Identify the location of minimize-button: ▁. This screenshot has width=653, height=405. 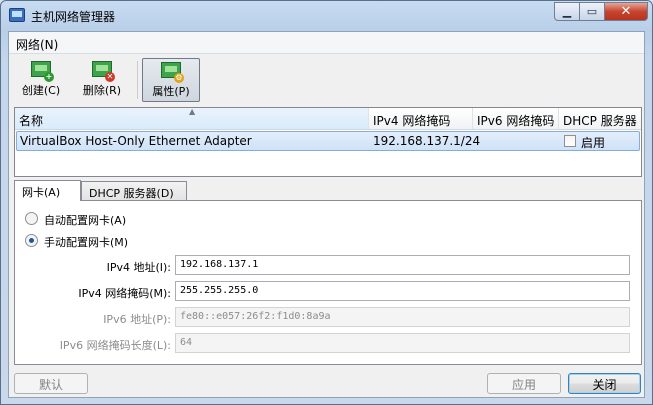
(567, 11).